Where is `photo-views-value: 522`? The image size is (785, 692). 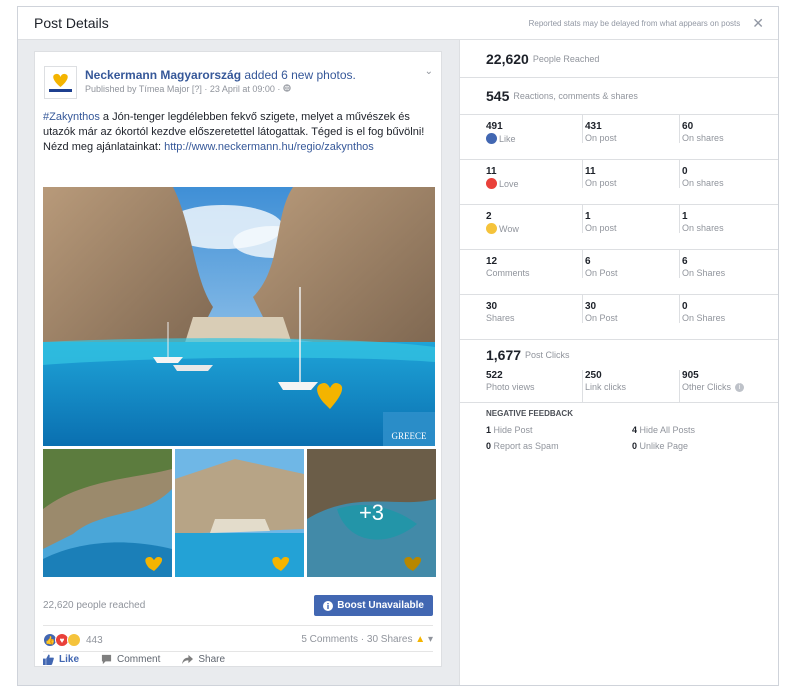 photo-views-value: 522 is located at coordinates (494, 375).